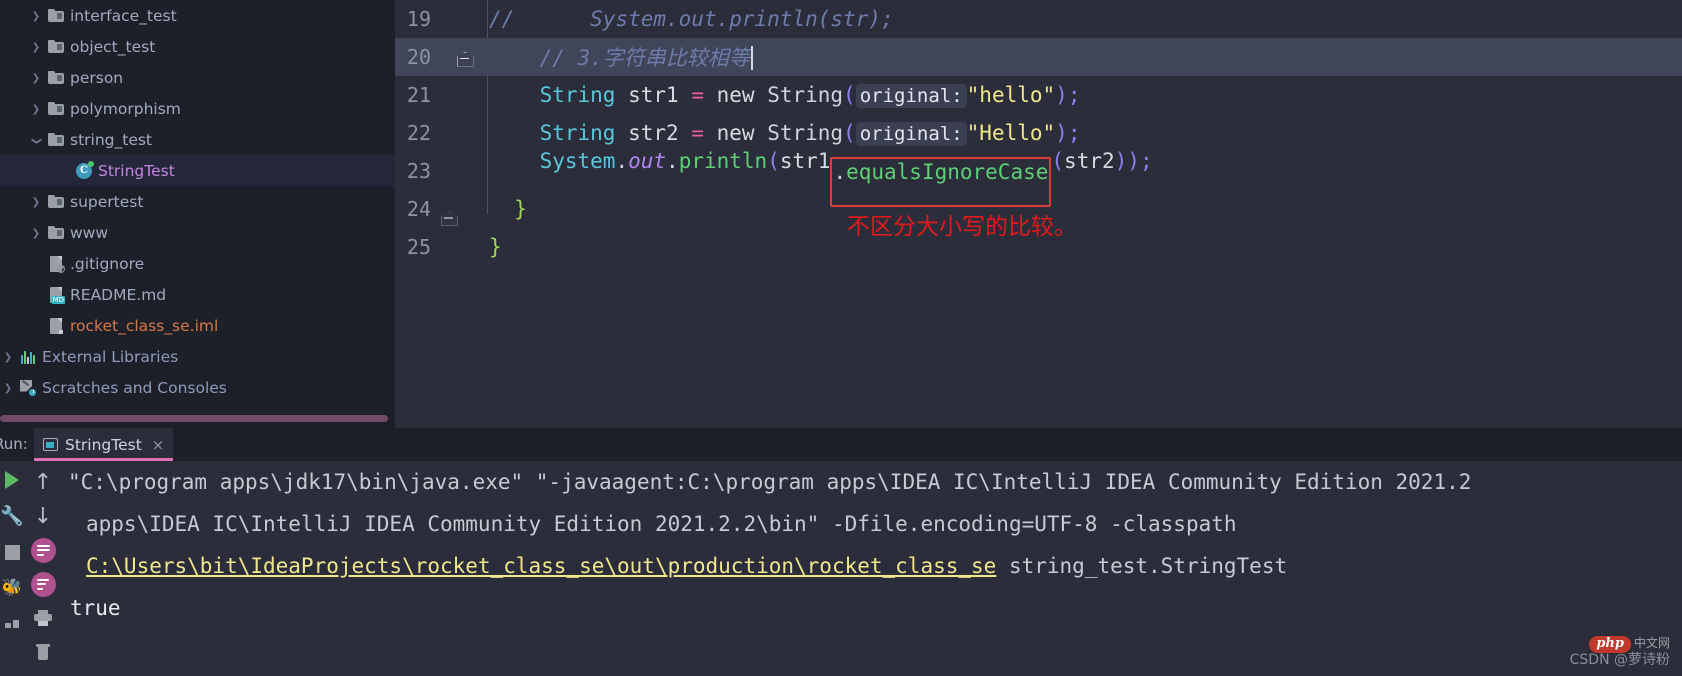  What do you see at coordinates (197, 201) in the screenshot?
I see `tree-item-supertest: supertest` at bounding box center [197, 201].